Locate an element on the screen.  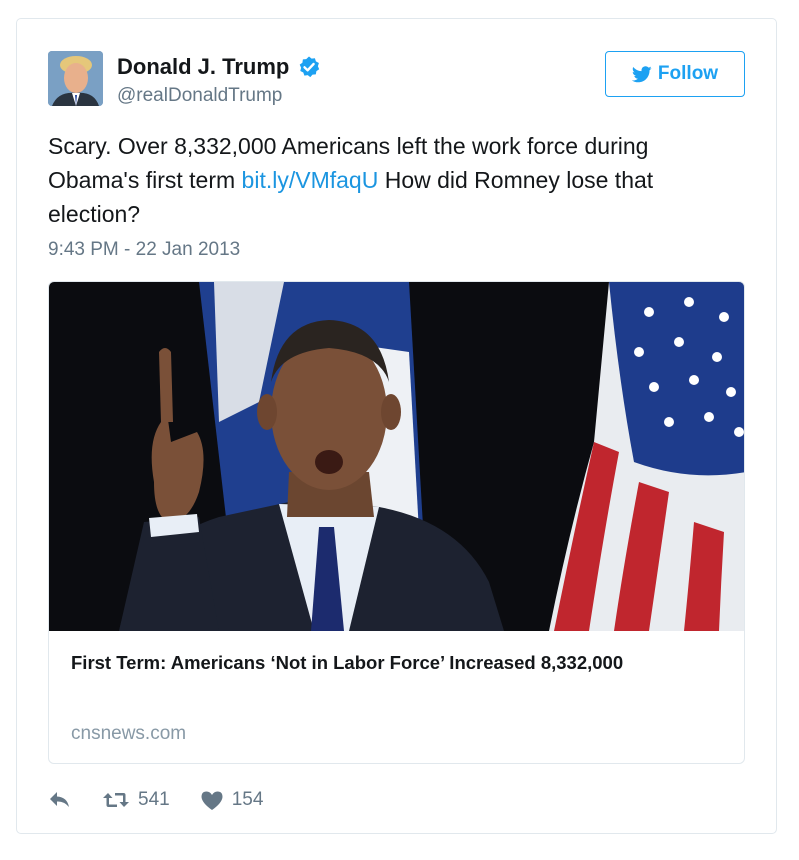
avatar is located at coordinates (75, 78).